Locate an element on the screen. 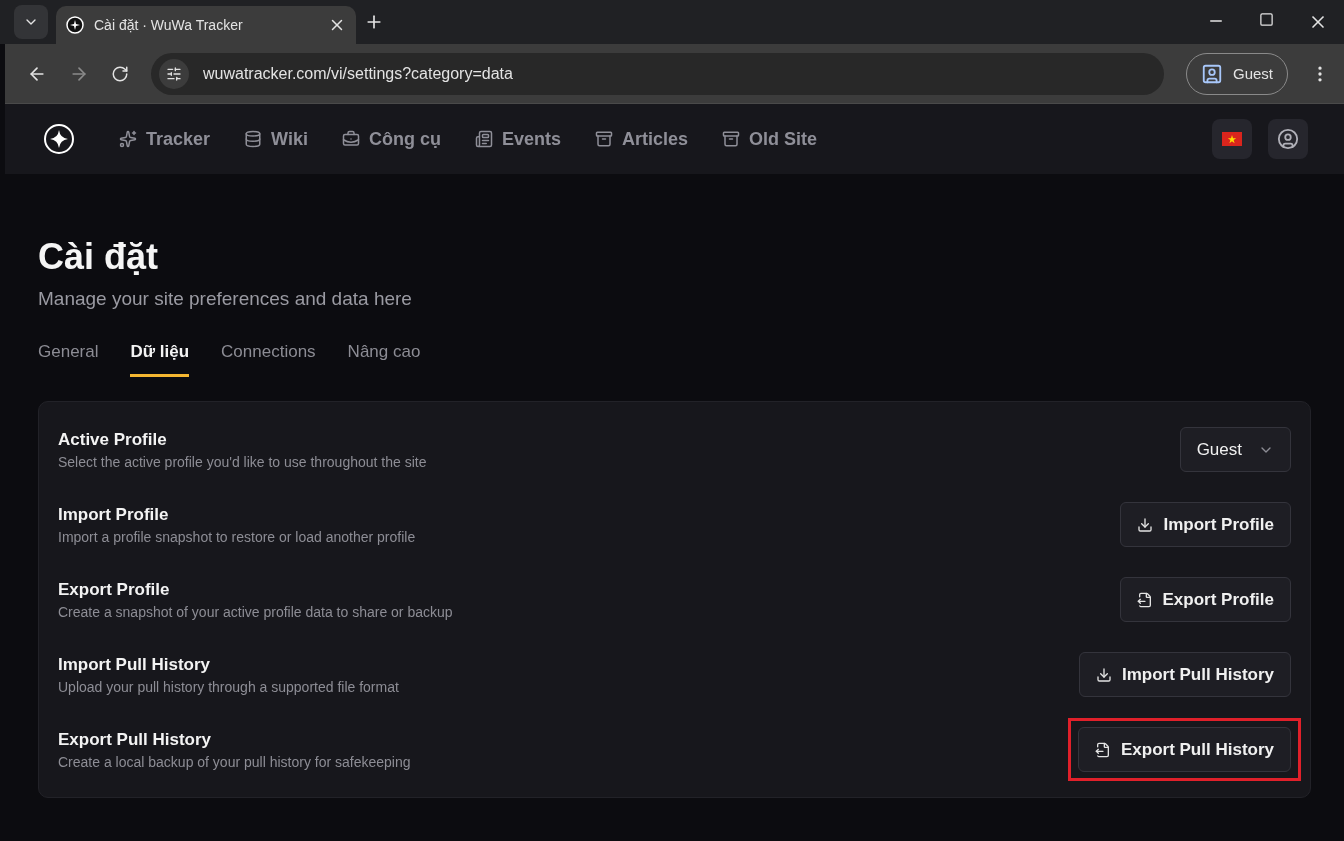 The height and width of the screenshot is (841, 1344). address-bar: wuwatracker.com/vi/settings?category=data is located at coordinates (657, 73).